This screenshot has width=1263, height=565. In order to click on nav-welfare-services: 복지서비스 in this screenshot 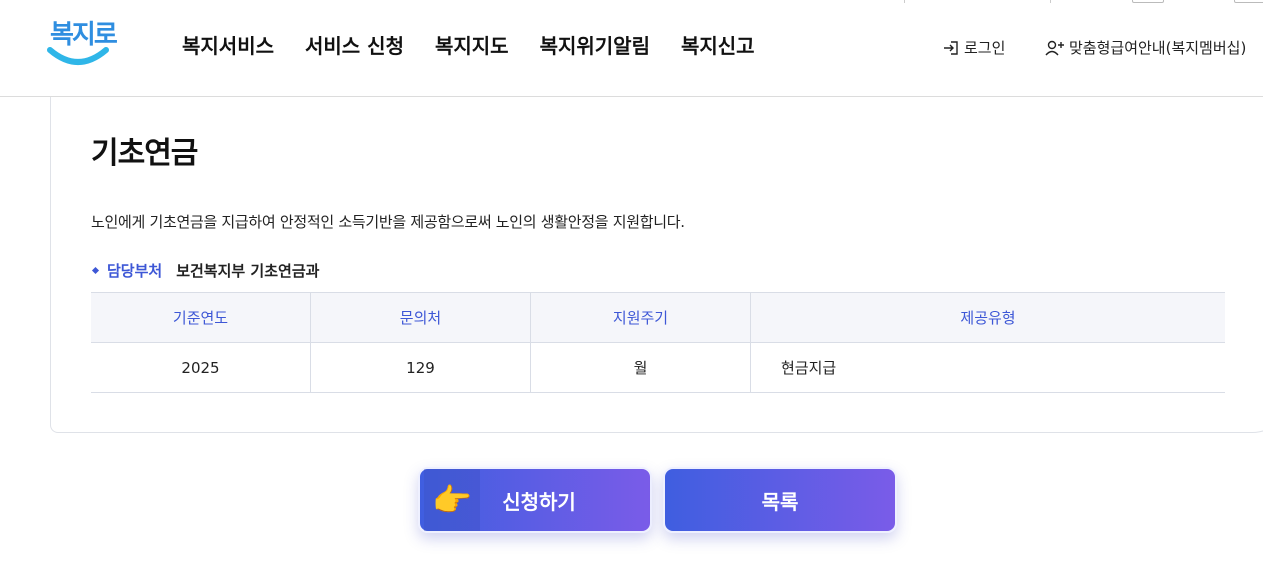, I will do `click(228, 44)`.